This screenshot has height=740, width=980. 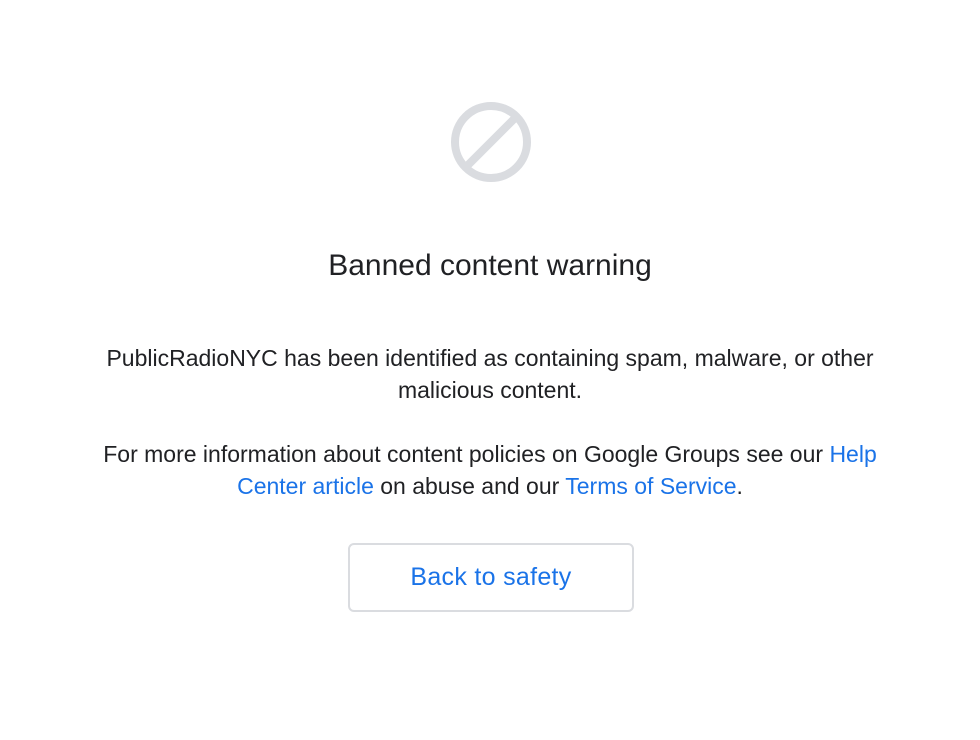 I want to click on ban-icon, so click(x=491, y=142).